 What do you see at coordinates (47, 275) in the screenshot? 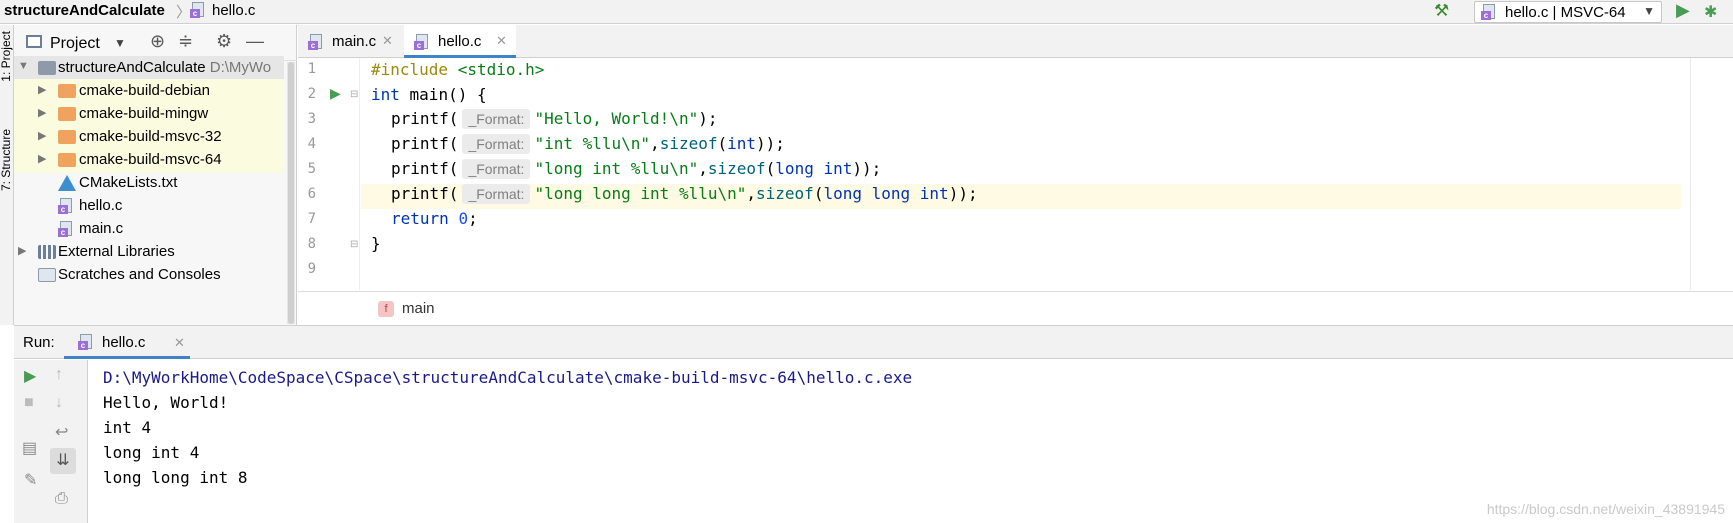
I see `scratches-icon` at bounding box center [47, 275].